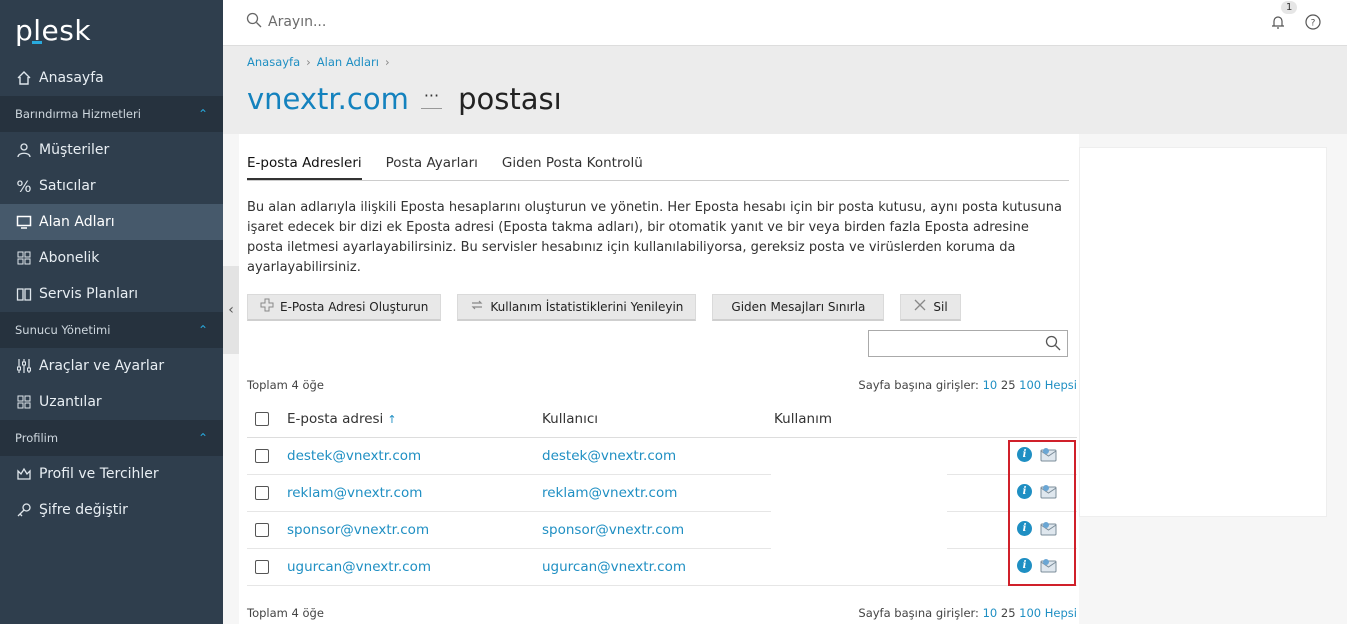 The width and height of the screenshot is (1347, 624). Describe the element at coordinates (267, 307) in the screenshot. I see `plus-icon` at that location.